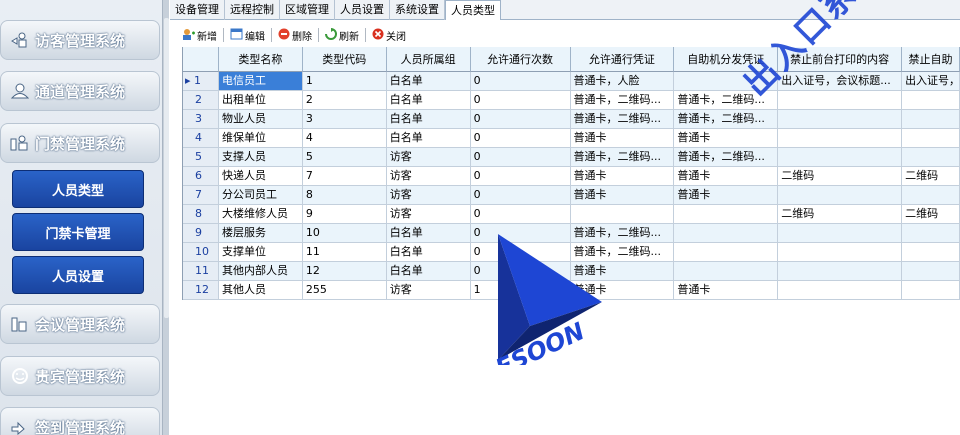 Image resolution: width=960 pixels, height=435 pixels. What do you see at coordinates (78, 189) in the screenshot?
I see `sidebar-sub-person-type: 人员类型` at bounding box center [78, 189].